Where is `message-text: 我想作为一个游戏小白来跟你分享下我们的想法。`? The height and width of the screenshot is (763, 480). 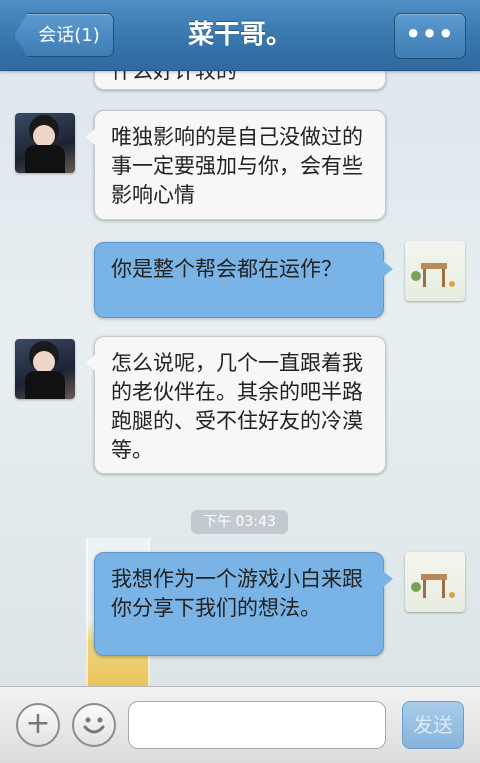
message-text: 我想作为一个游戏小白来跟你分享下我们的想法。 is located at coordinates (237, 593).